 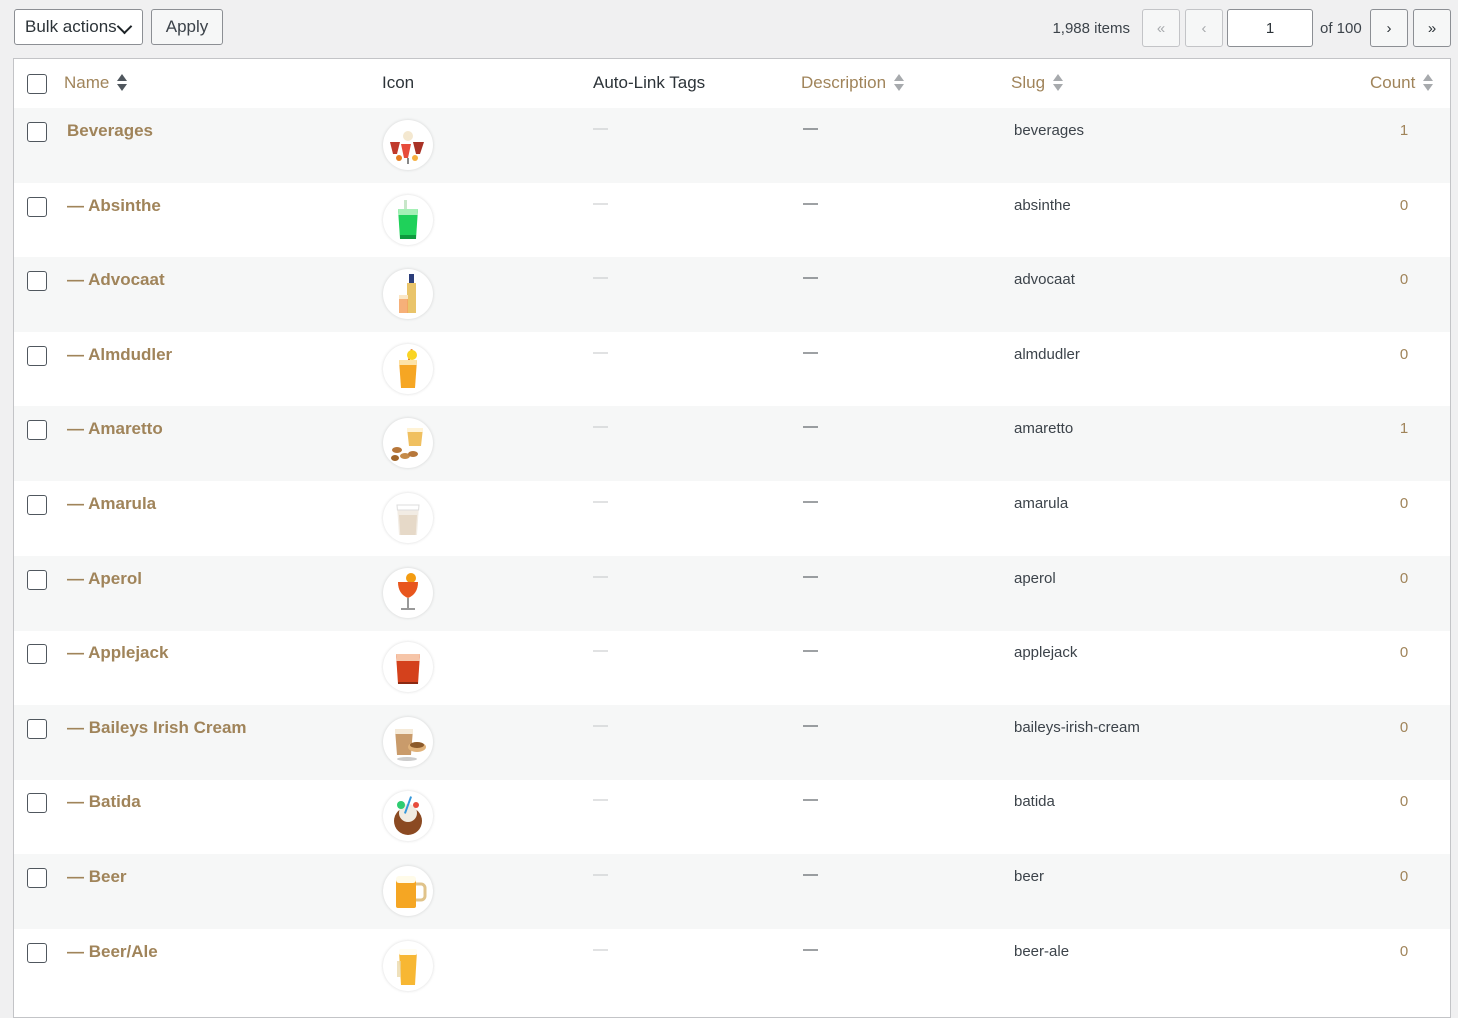 What do you see at coordinates (117, 653) in the screenshot?
I see `term-name-link: — Applejack` at bounding box center [117, 653].